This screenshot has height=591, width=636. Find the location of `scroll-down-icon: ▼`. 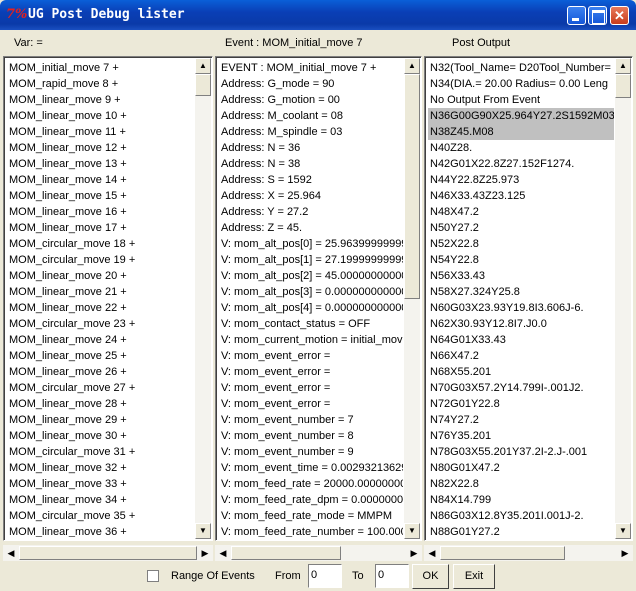

scroll-down-icon: ▼ is located at coordinates (203, 531).